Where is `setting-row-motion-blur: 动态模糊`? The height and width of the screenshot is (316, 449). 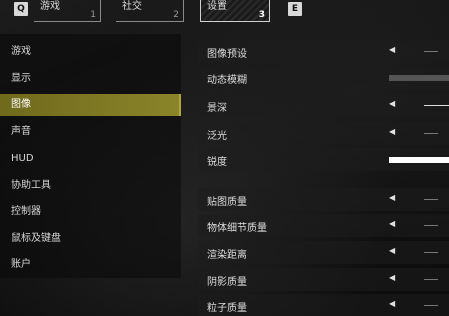
setting-row-motion-blur: 动态模糊 is located at coordinates (323, 77).